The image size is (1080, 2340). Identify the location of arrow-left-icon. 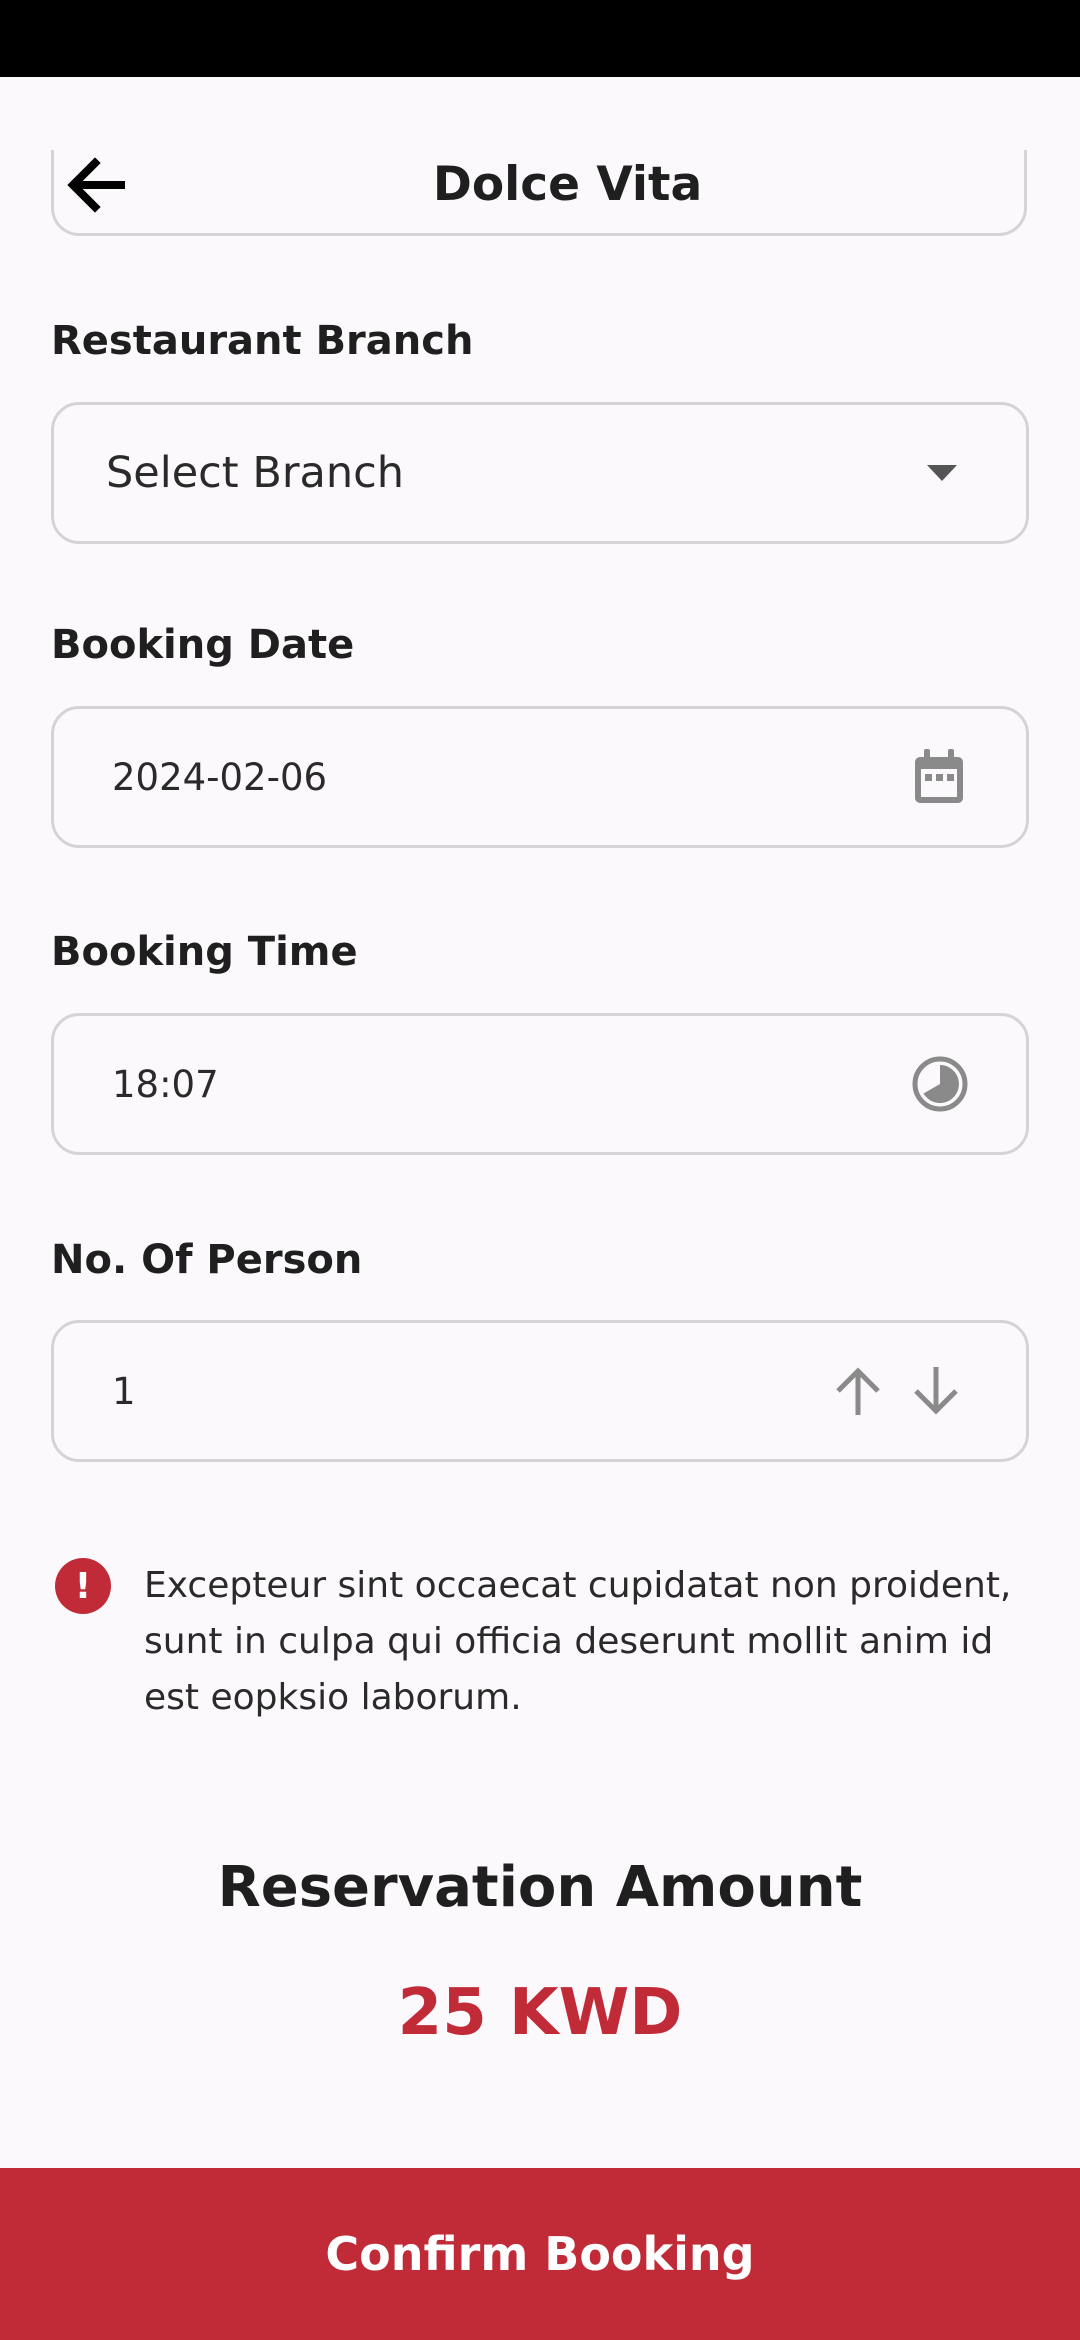
(96, 185).